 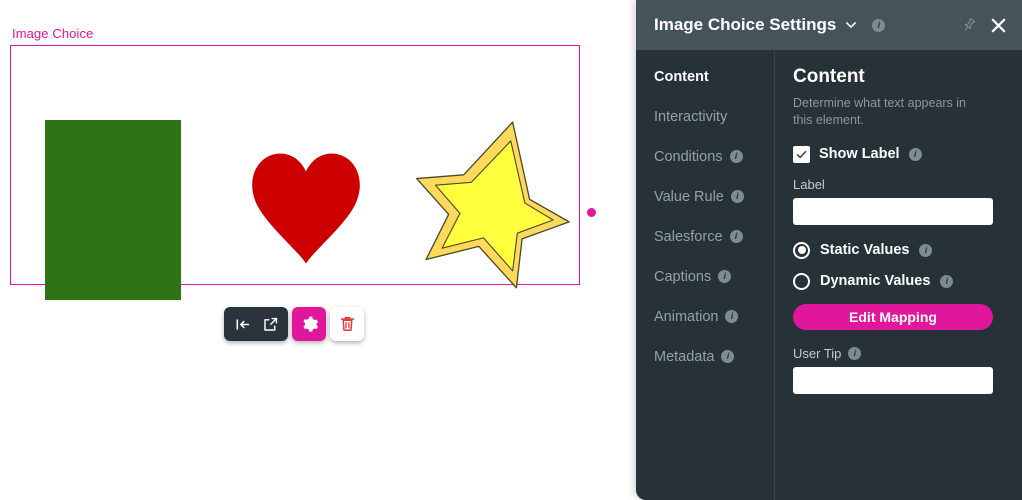 I want to click on dynamic-values-radio, so click(x=801, y=281).